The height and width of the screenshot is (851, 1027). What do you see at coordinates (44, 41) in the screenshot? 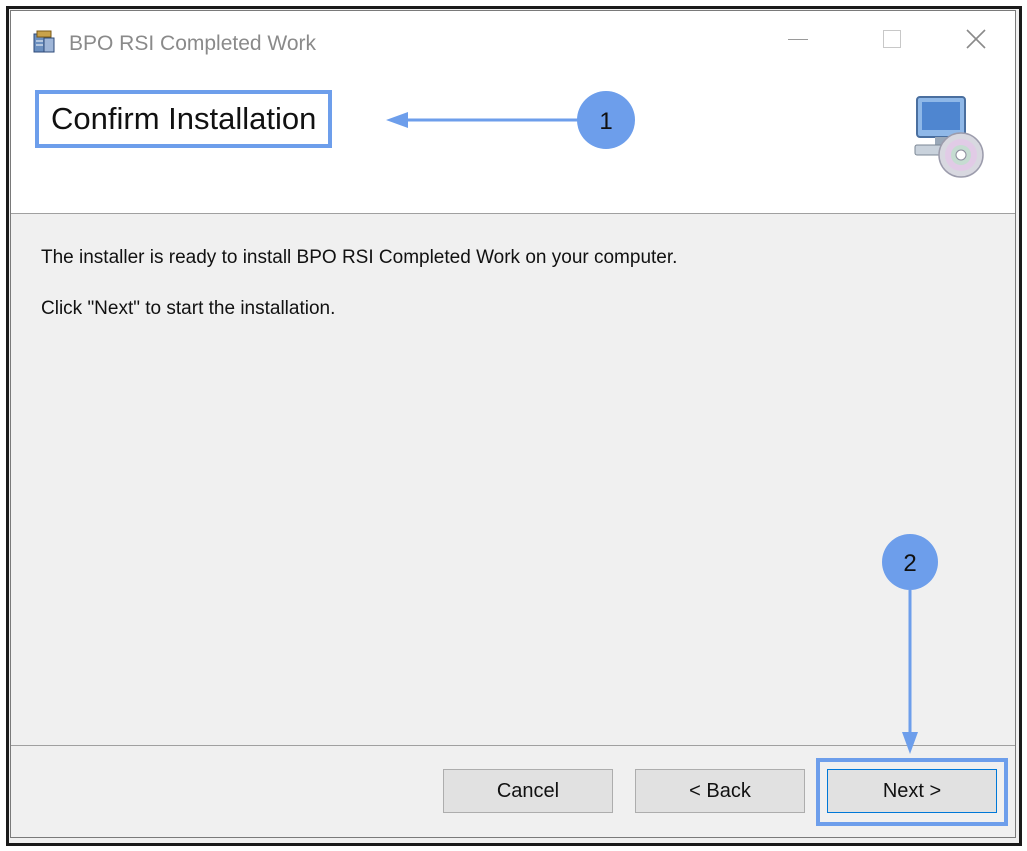
I see `installer-app-icon` at bounding box center [44, 41].